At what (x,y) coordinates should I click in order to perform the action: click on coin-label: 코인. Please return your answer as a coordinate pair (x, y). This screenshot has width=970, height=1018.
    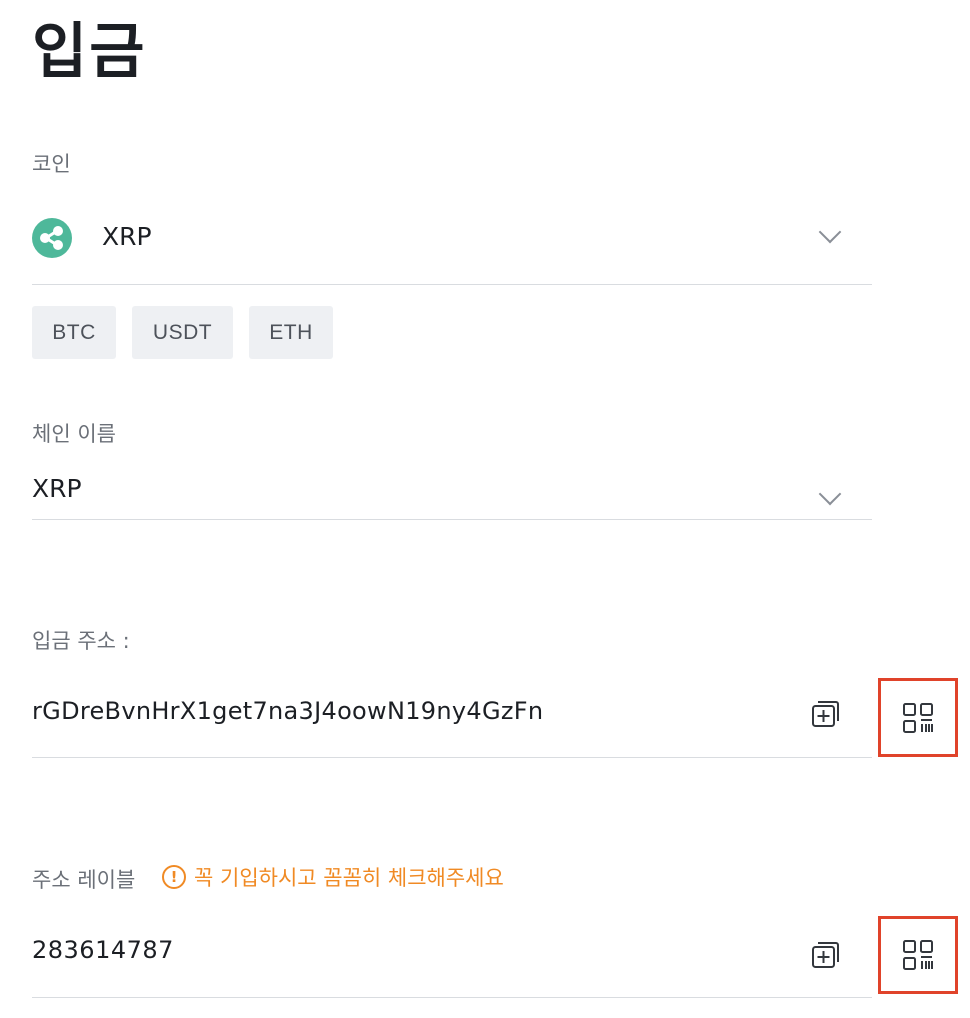
    Looking at the image, I should click on (51, 164).